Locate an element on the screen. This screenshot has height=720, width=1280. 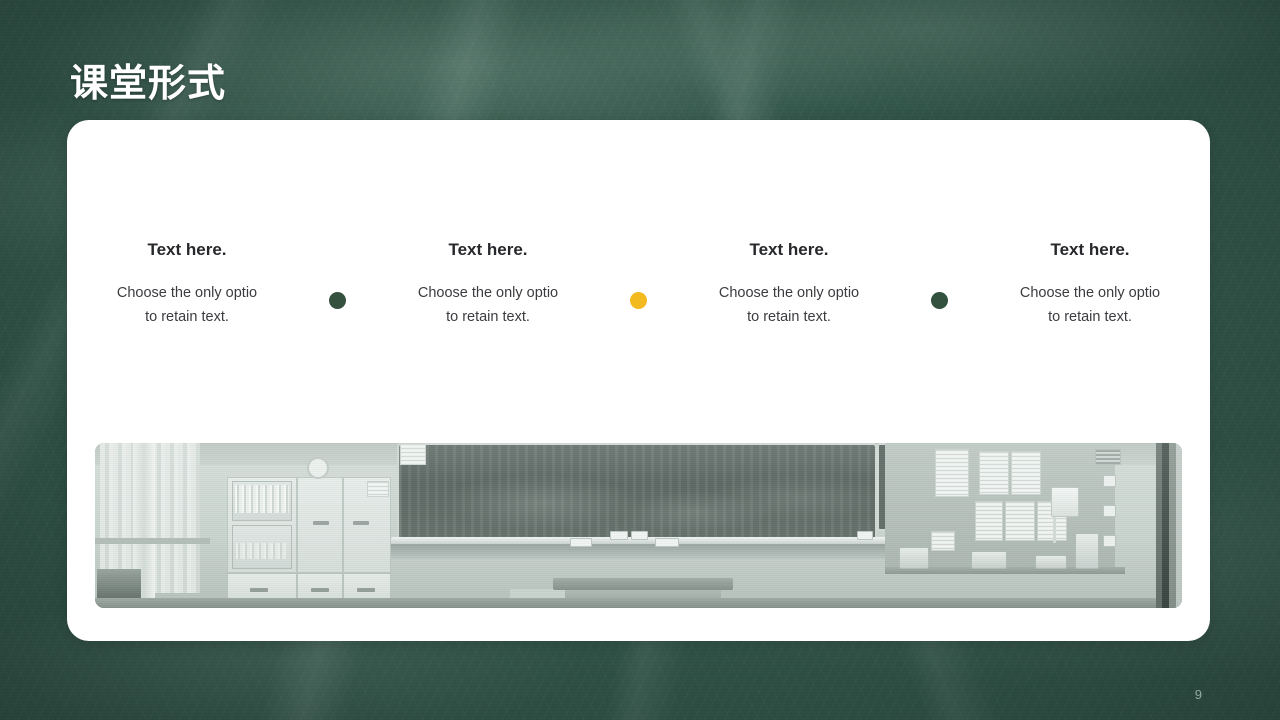
divider-dot-3-wrap is located at coordinates (940, 274).